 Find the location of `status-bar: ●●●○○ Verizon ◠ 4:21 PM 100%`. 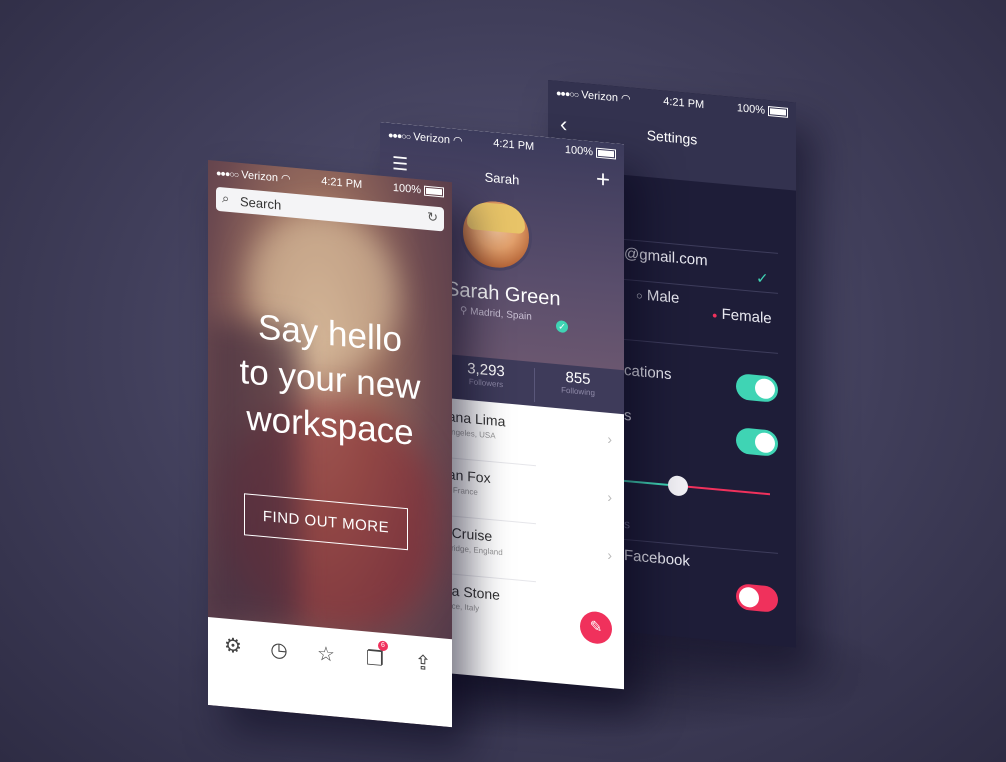

status-bar: ●●●○○ Verizon ◠ 4:21 PM 100% is located at coordinates (672, 102).